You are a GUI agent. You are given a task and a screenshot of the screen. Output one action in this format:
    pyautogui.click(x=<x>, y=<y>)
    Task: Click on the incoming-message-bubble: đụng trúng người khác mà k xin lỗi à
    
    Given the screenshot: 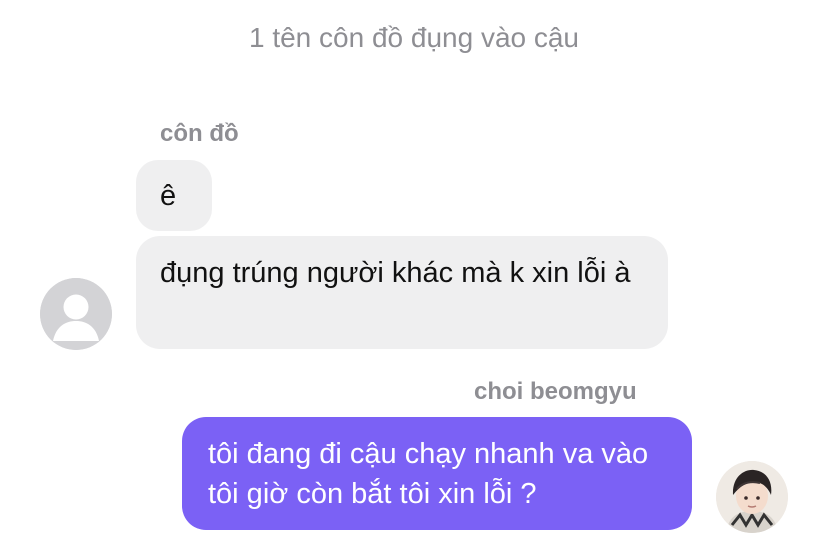 What is the action you would take?
    pyautogui.click(x=402, y=292)
    